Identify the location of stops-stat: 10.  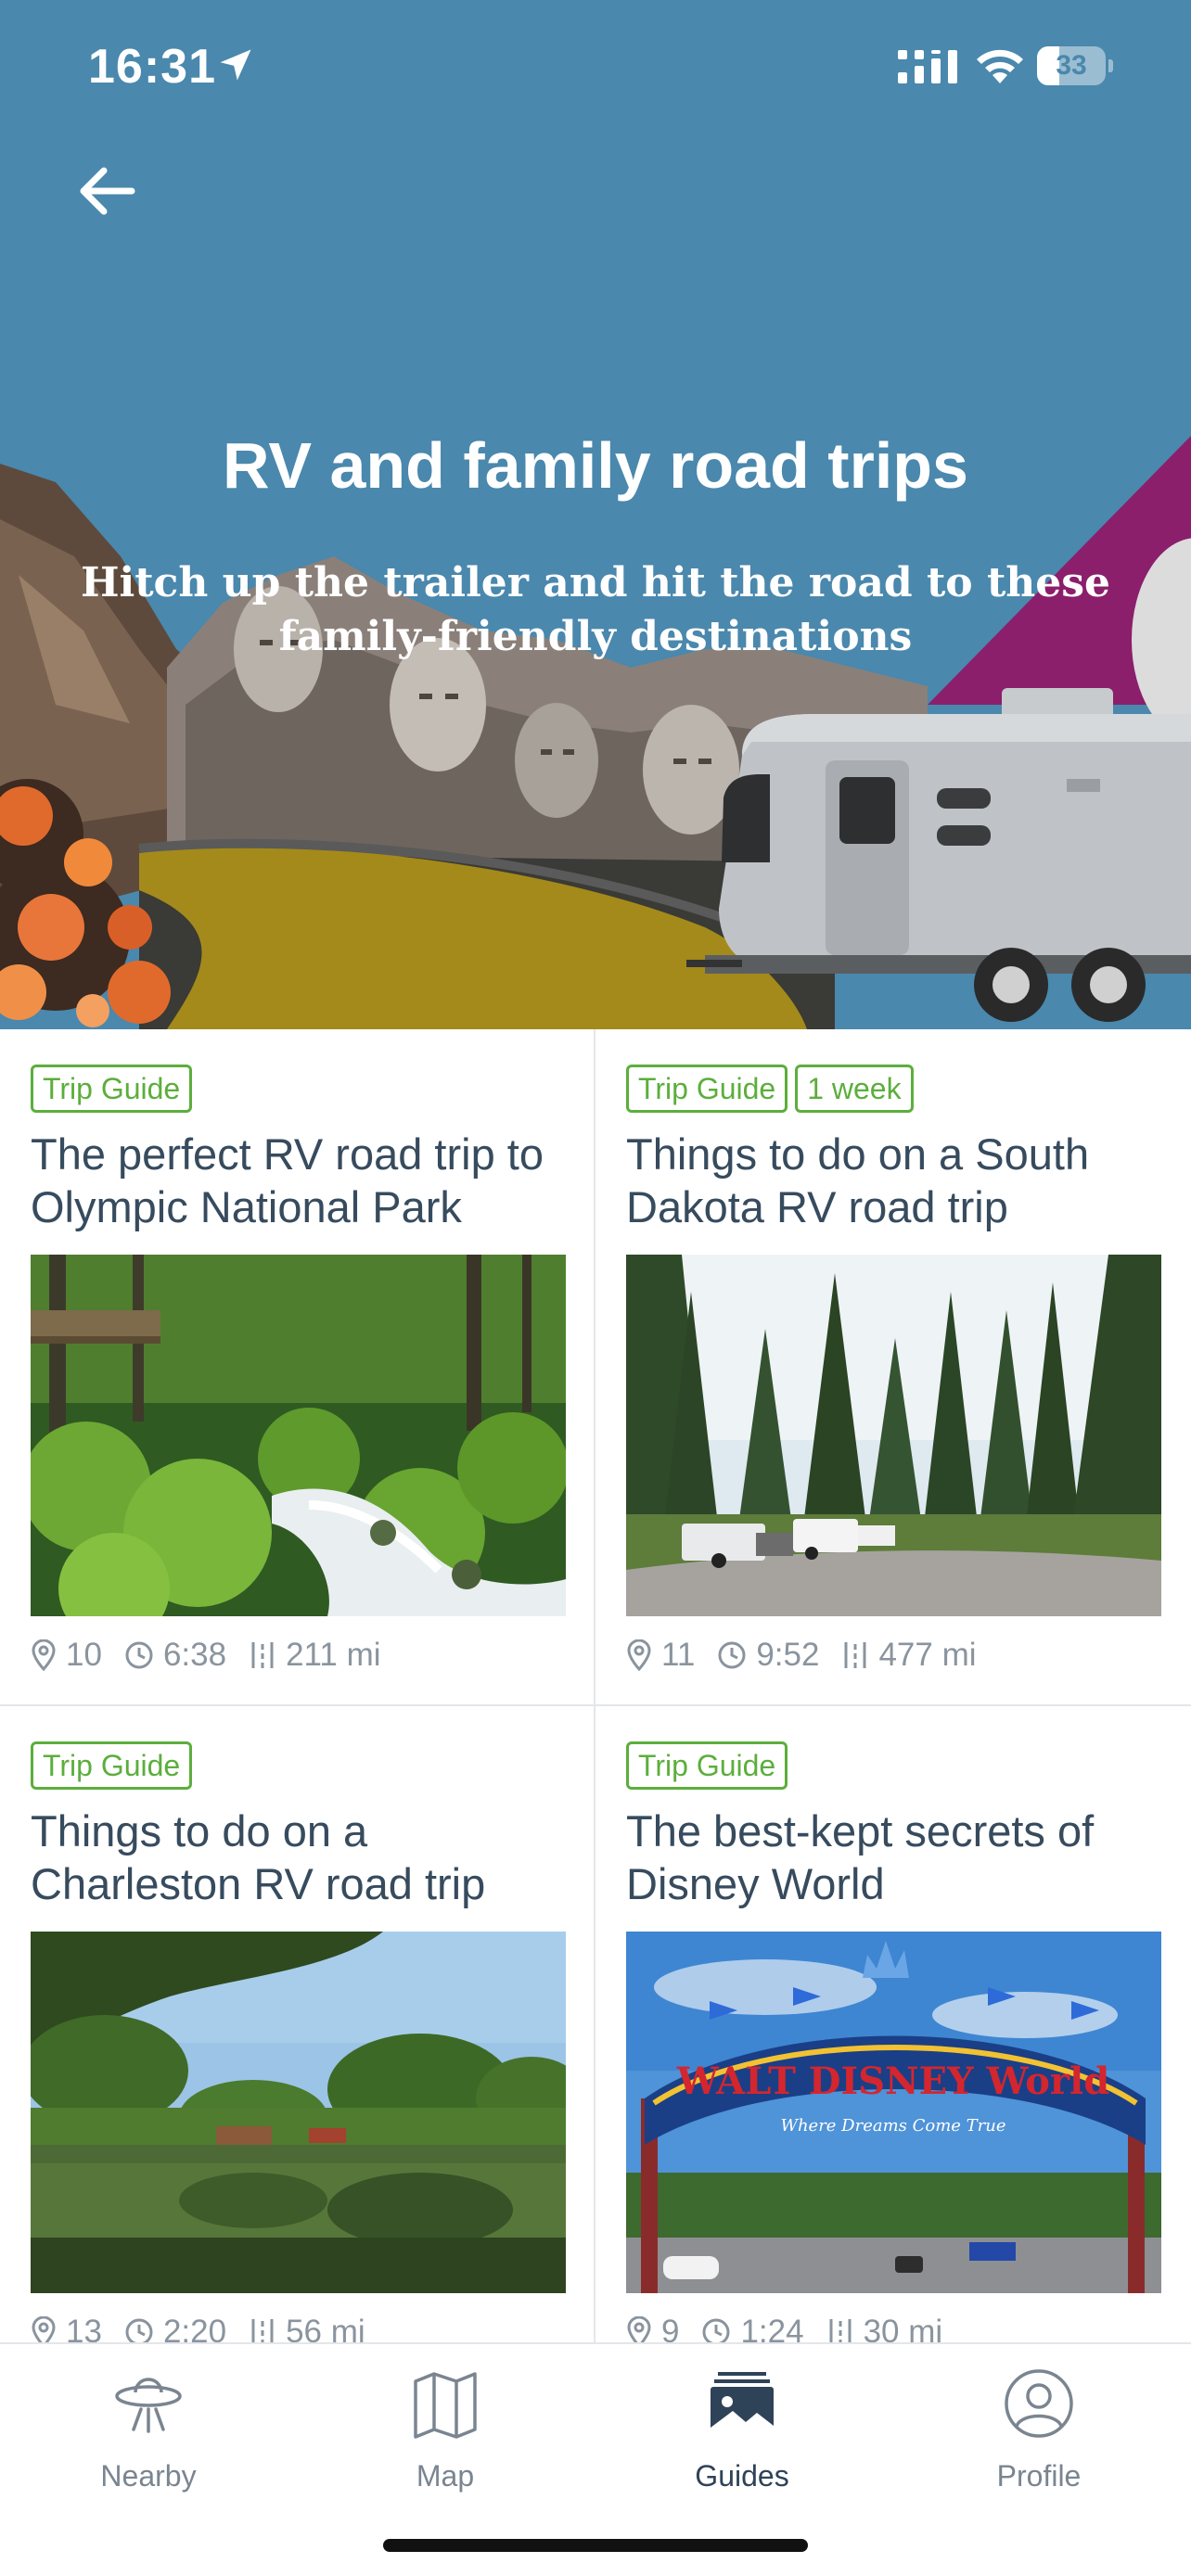
(66, 1655).